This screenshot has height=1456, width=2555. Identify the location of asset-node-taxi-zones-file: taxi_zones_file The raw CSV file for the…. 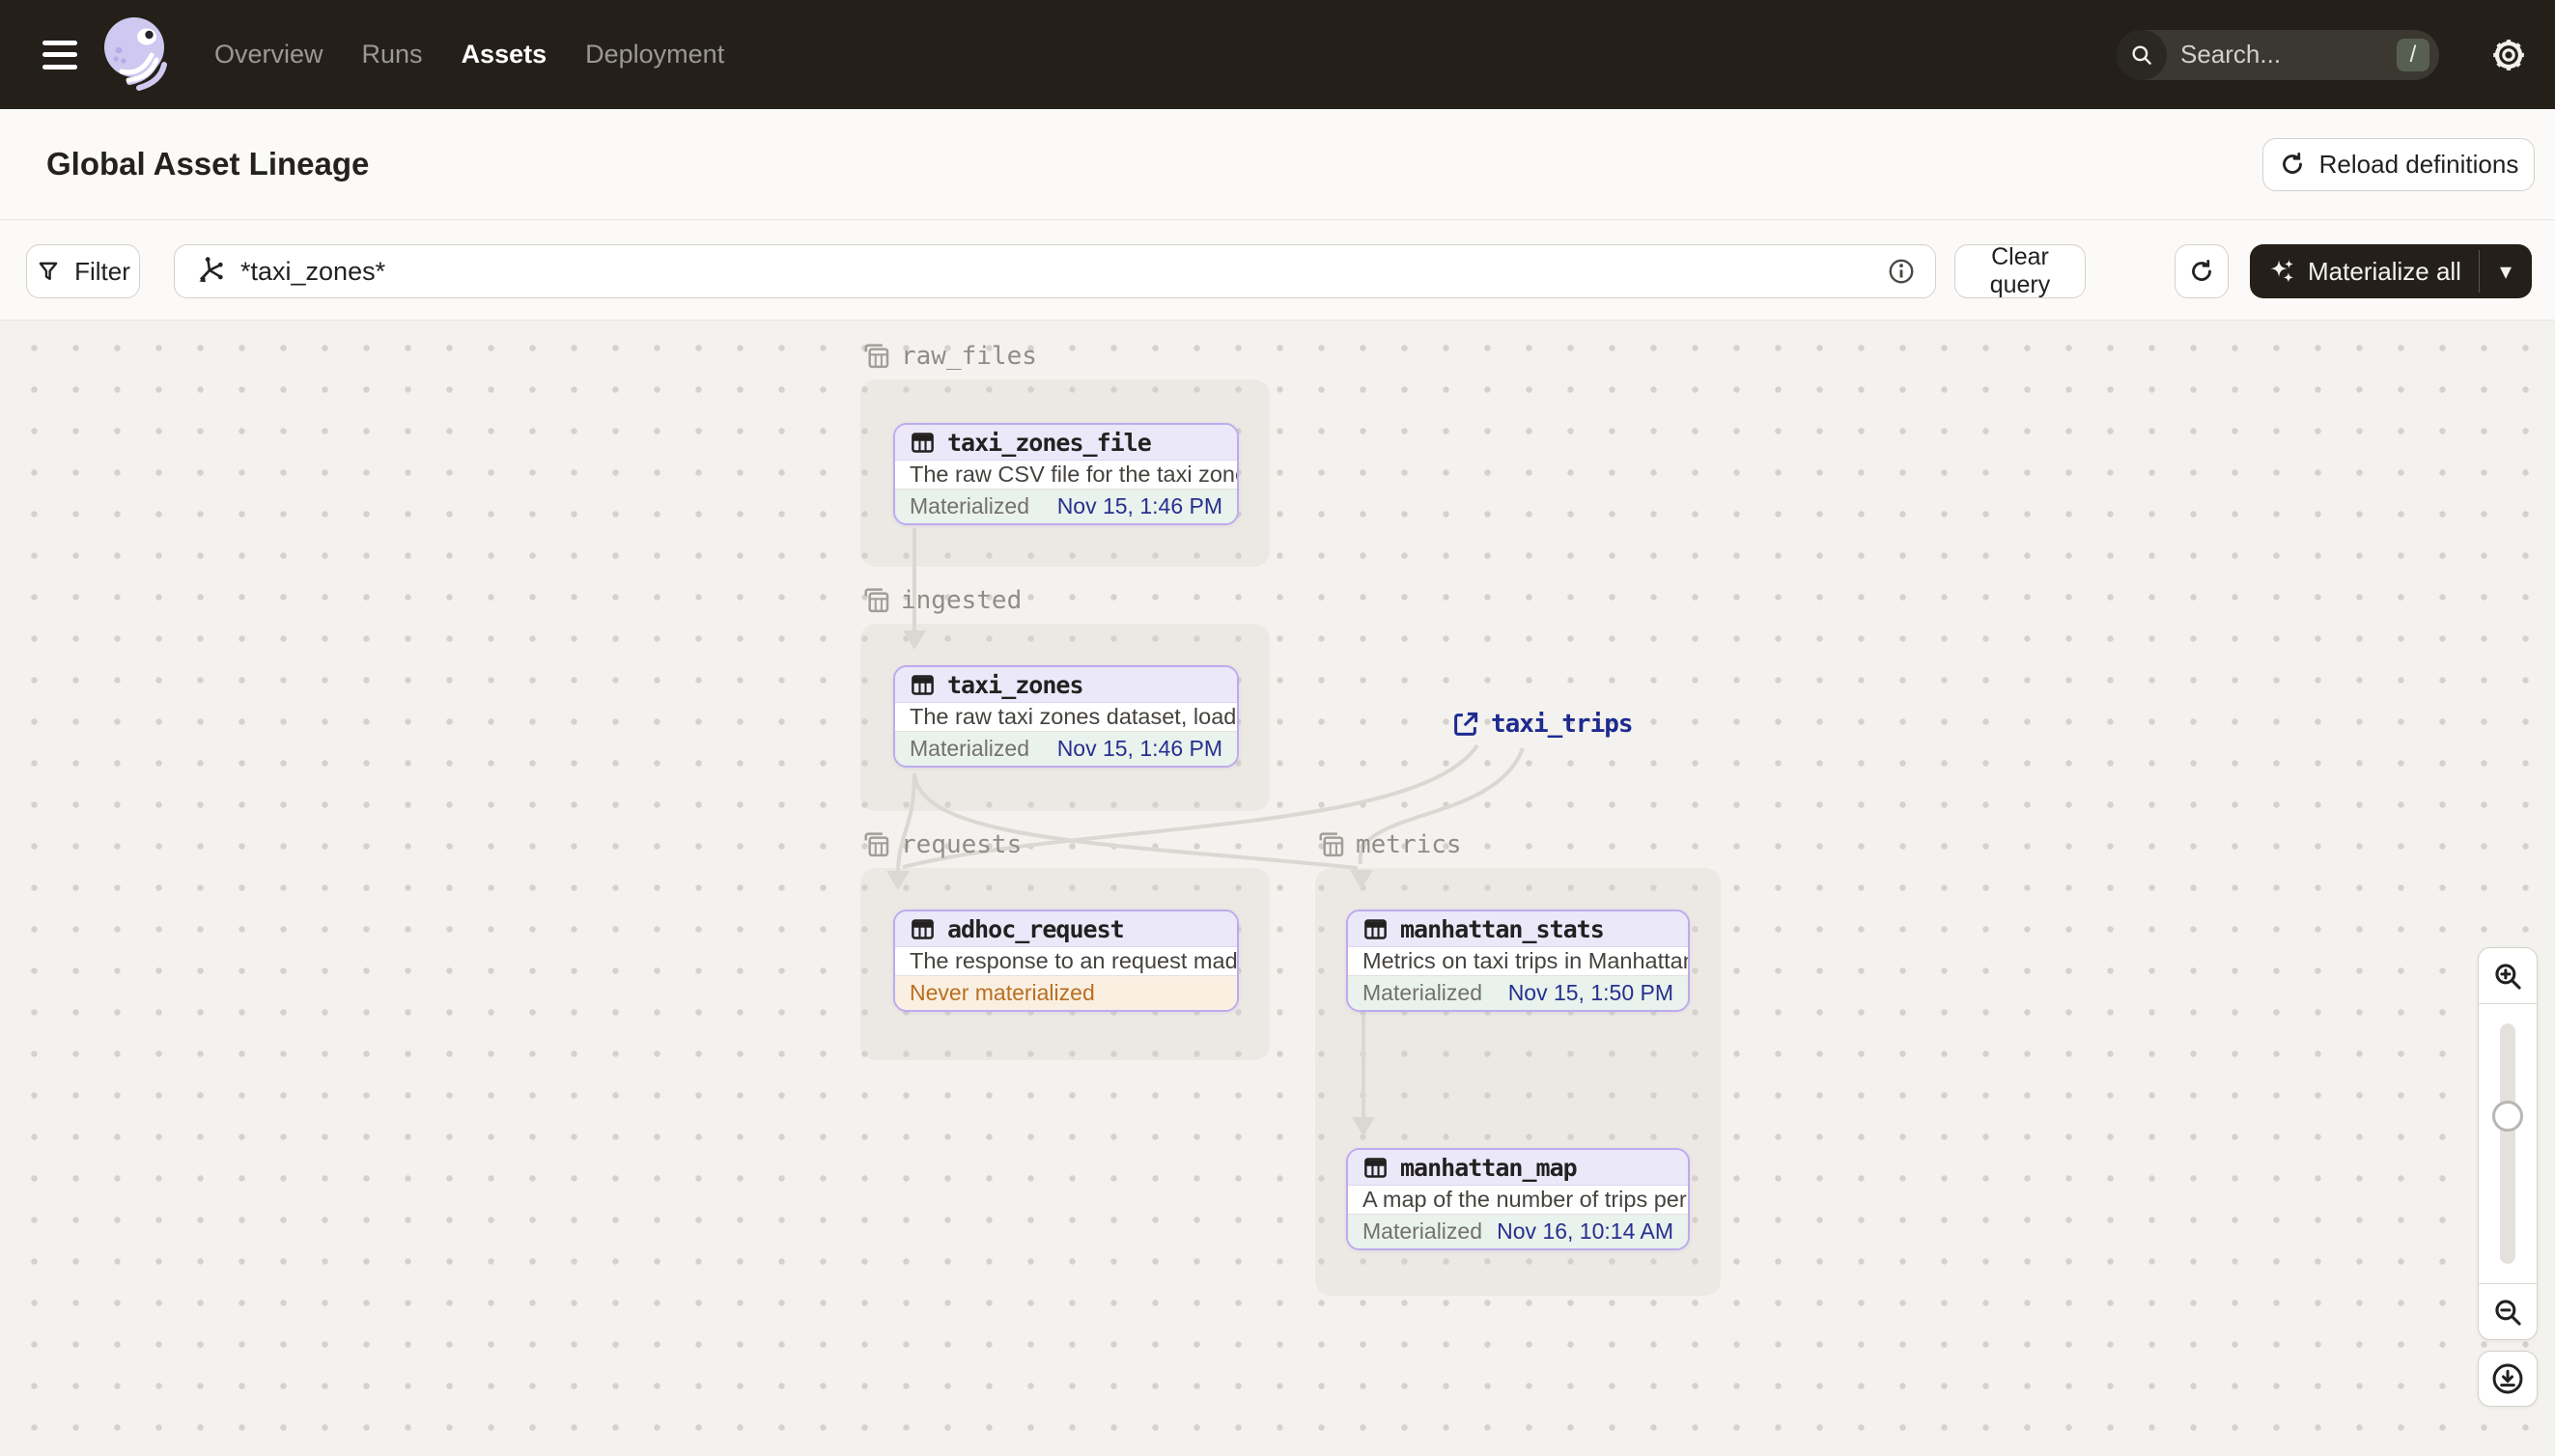
(1066, 474).